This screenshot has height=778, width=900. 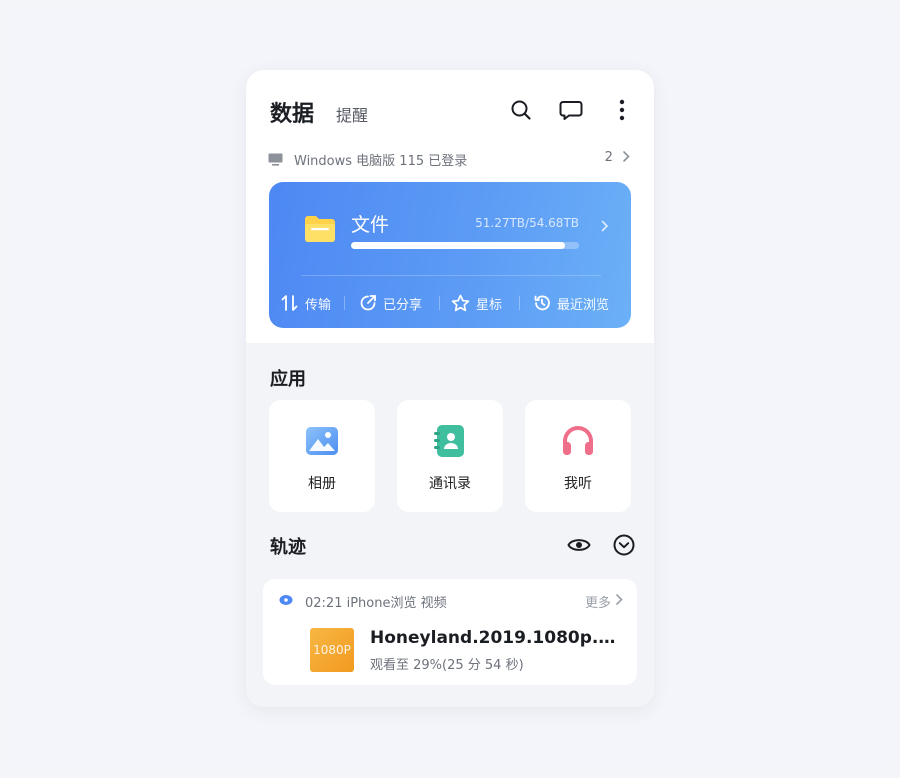 I want to click on share-icon, so click(x=368, y=303).